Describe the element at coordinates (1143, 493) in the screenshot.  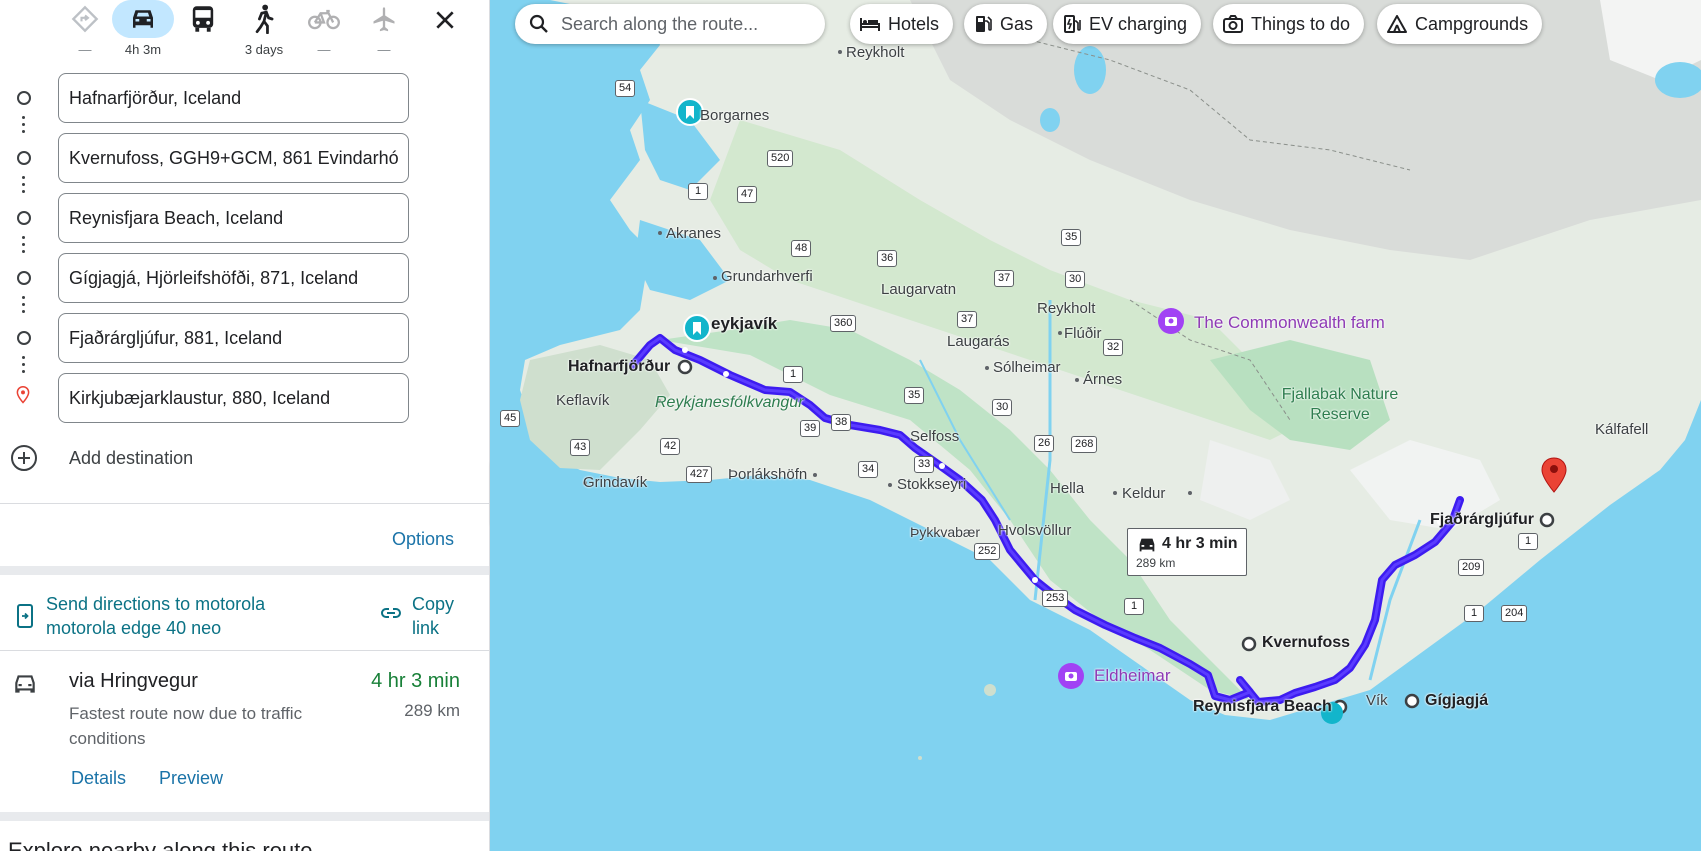
I see `place-label-keldur: Keldur` at that location.